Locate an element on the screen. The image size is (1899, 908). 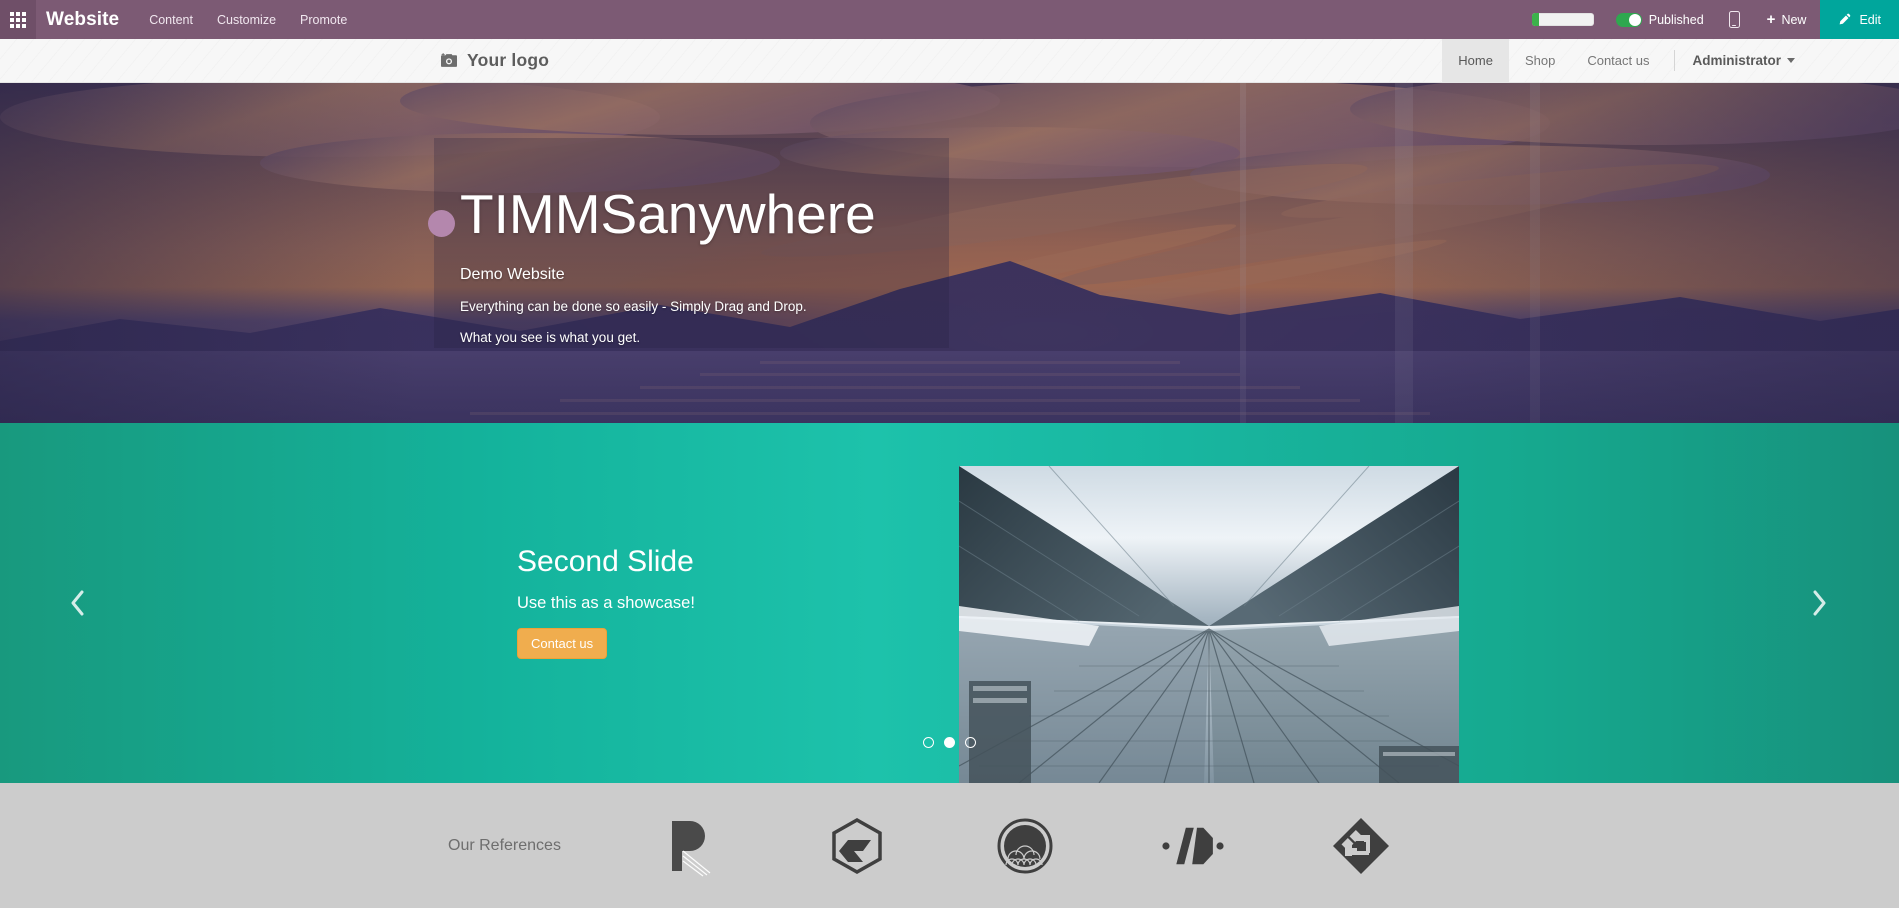
topbar-menu-list: Content Customize Promote is located at coordinates (248, 19).